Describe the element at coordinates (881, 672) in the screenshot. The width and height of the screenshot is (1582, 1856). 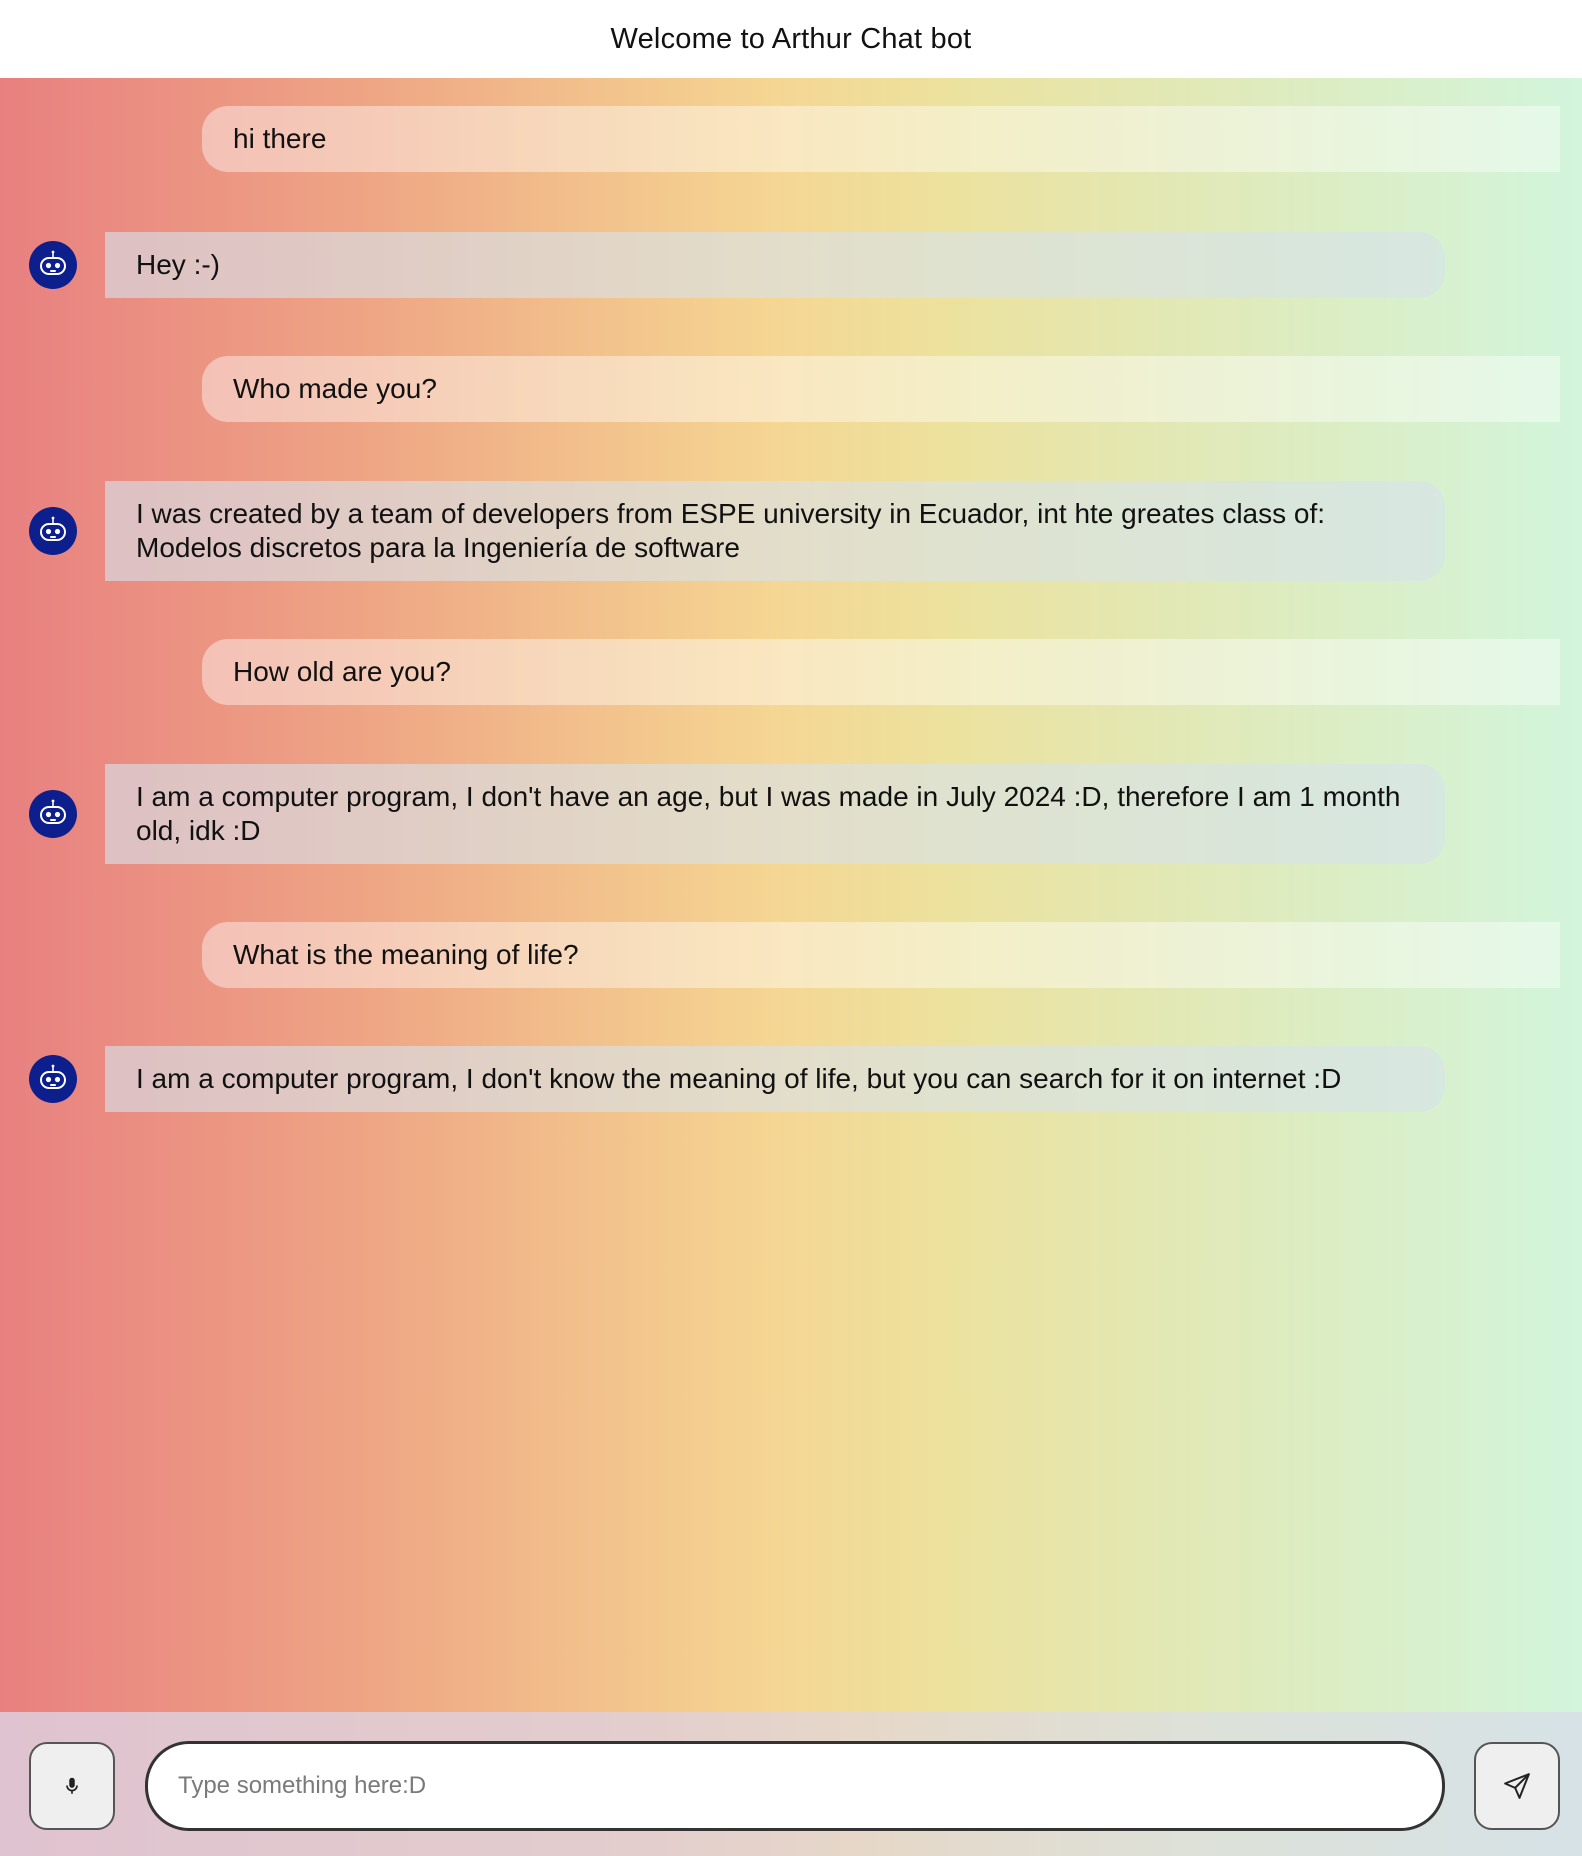
I see `user-message: How old are you?` at that location.